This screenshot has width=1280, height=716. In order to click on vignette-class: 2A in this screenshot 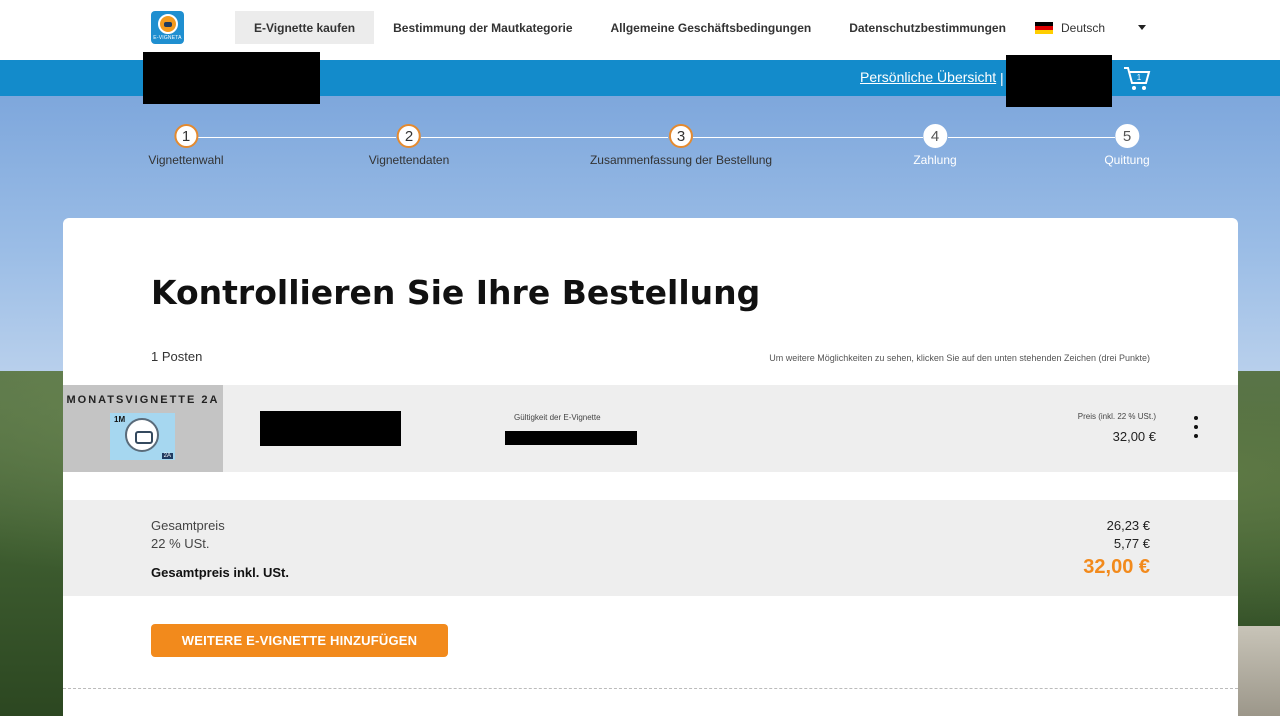, I will do `click(167, 456)`.